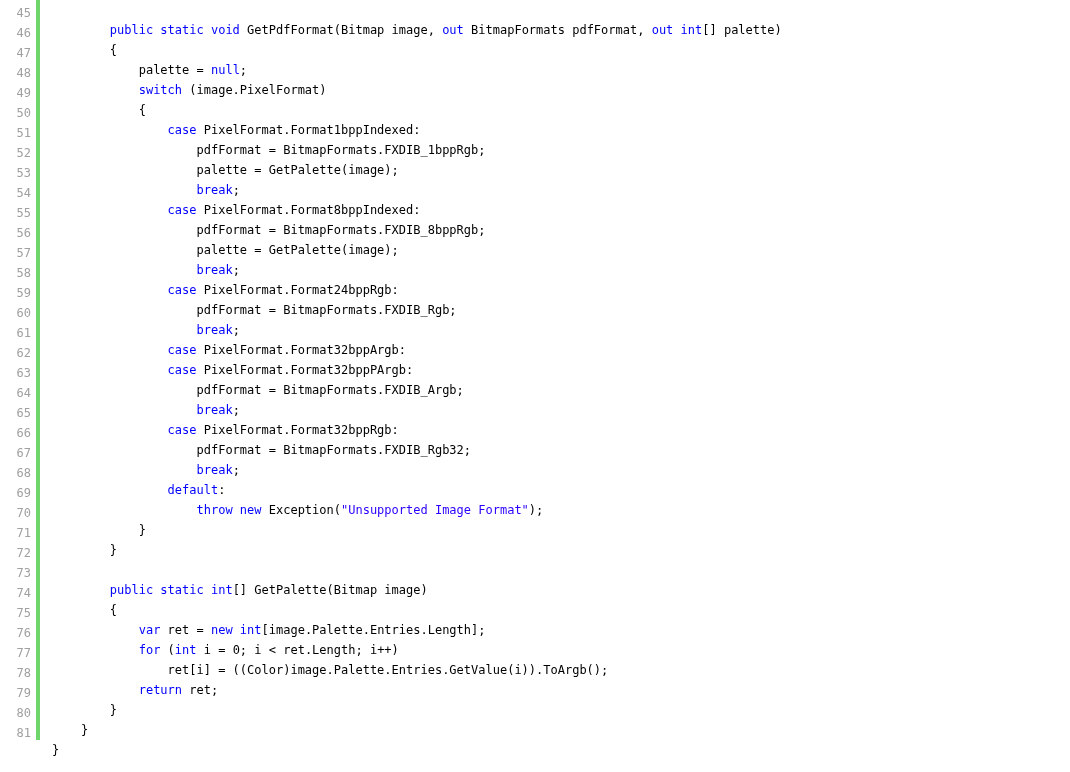 Image resolution: width=1070 pixels, height=772 pixels. I want to click on line-number: 77, so click(23, 653).